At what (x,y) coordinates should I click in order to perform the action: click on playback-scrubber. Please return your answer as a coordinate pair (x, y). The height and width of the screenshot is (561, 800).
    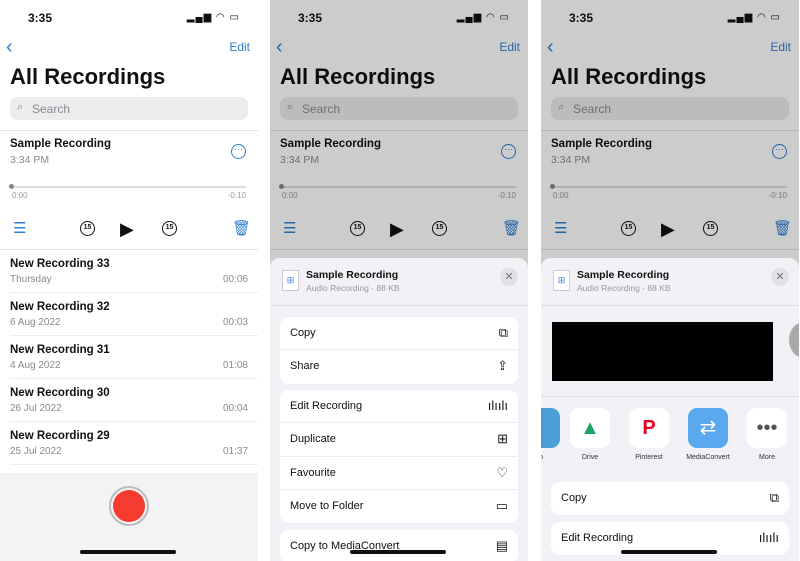
    Looking at the image, I should click on (128, 187).